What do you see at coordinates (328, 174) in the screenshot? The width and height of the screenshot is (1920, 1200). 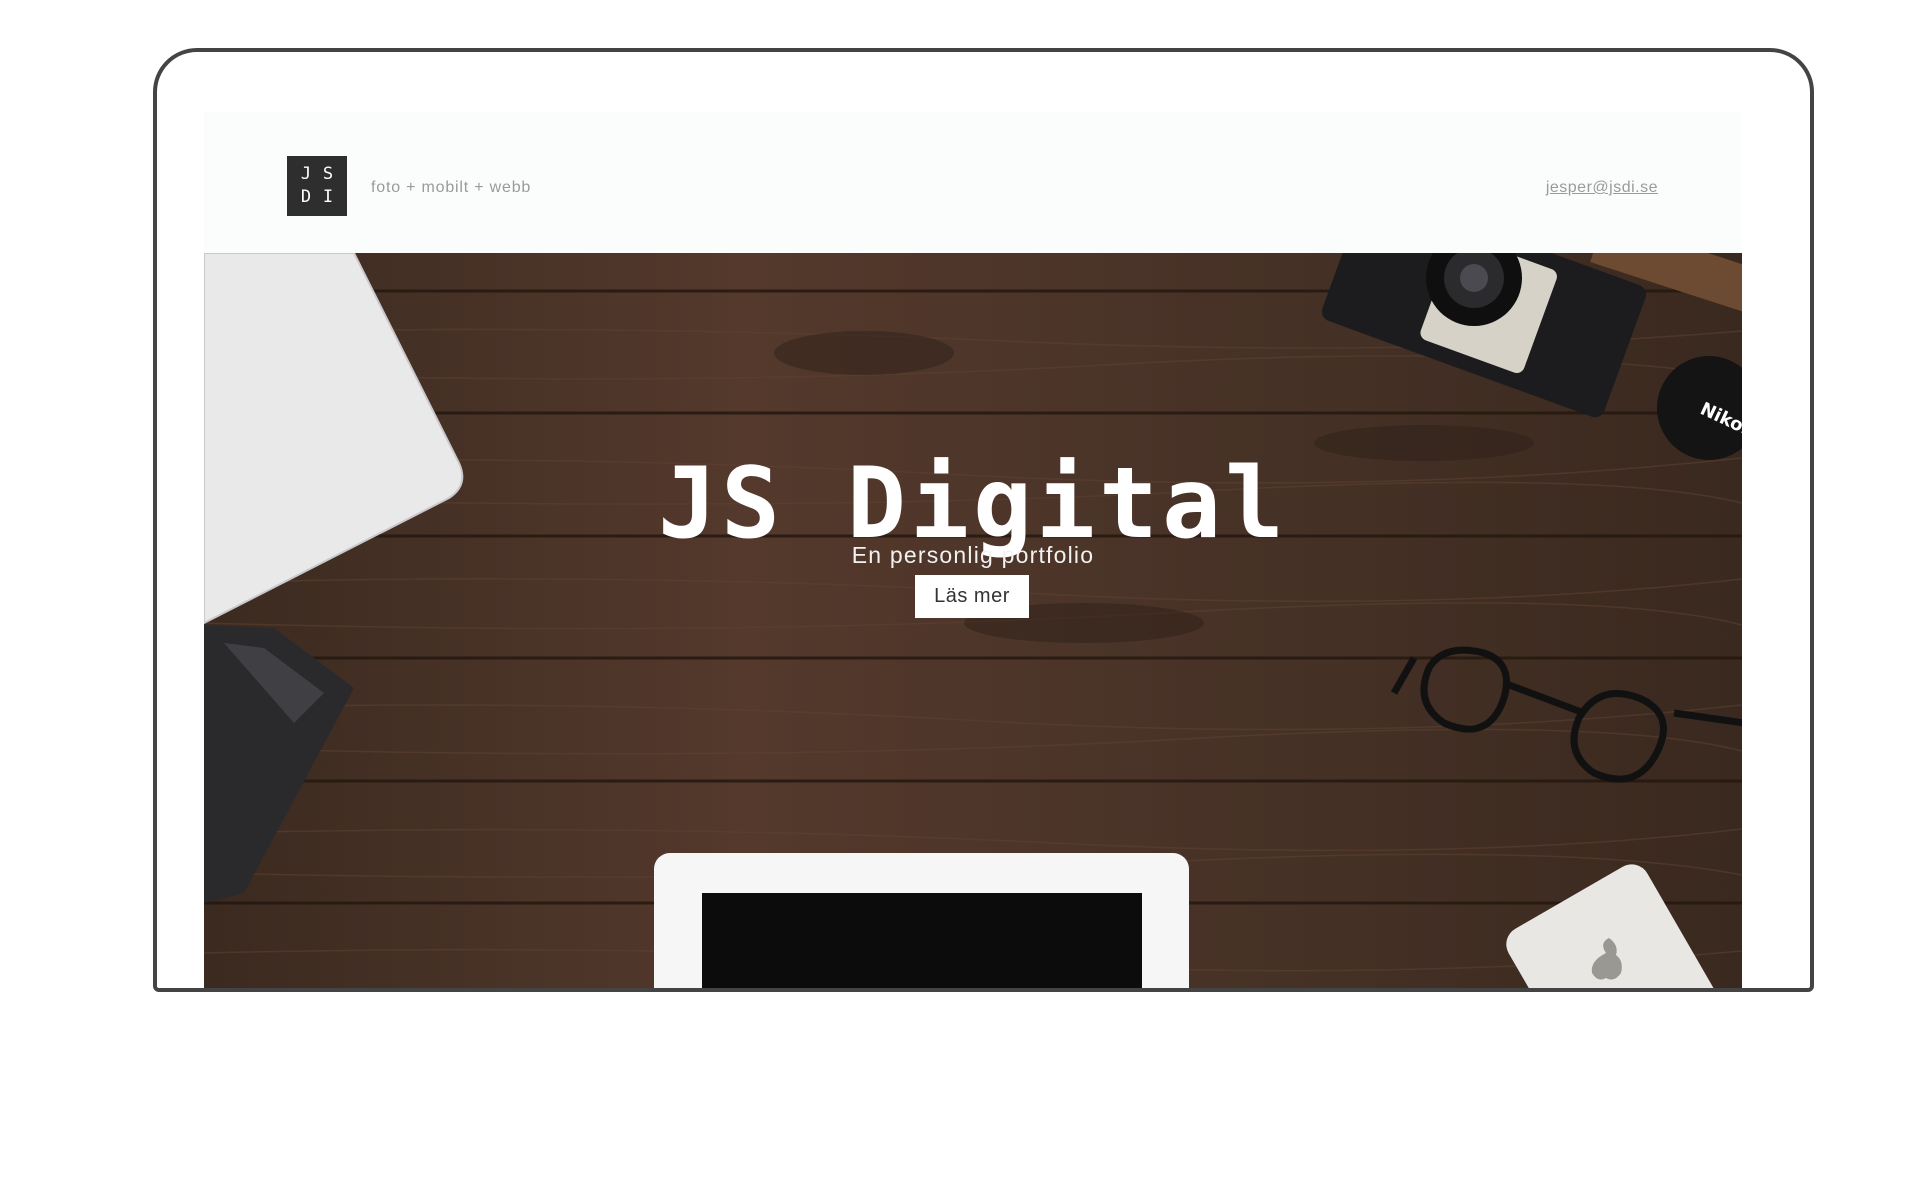 I see `logo-letter: S` at bounding box center [328, 174].